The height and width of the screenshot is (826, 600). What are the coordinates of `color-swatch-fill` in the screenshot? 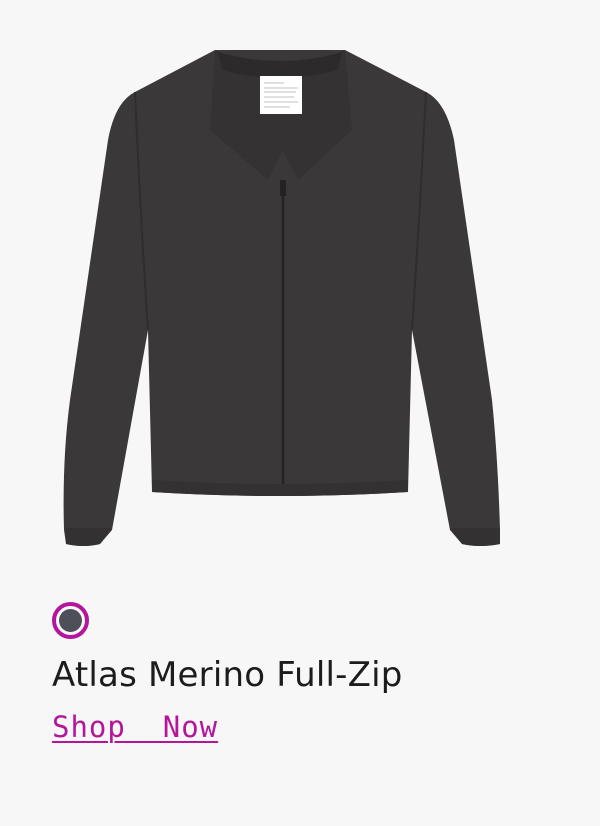 It's located at (70, 620).